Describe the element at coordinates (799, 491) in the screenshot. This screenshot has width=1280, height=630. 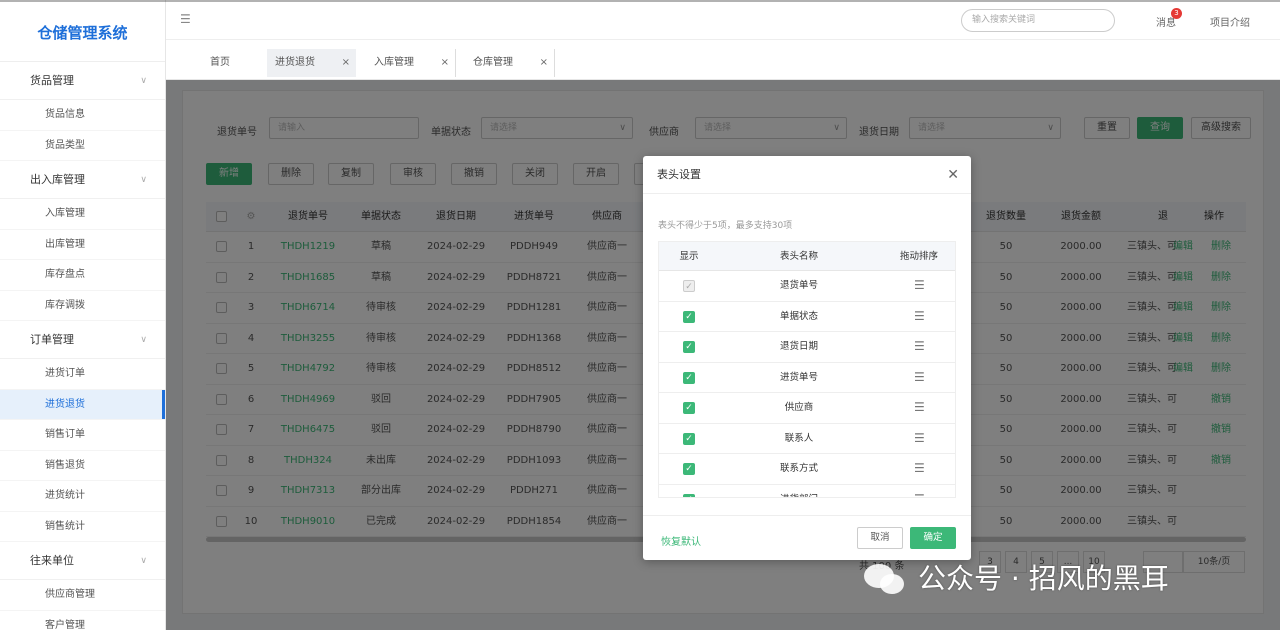
I see `column-name: 进货部门` at that location.